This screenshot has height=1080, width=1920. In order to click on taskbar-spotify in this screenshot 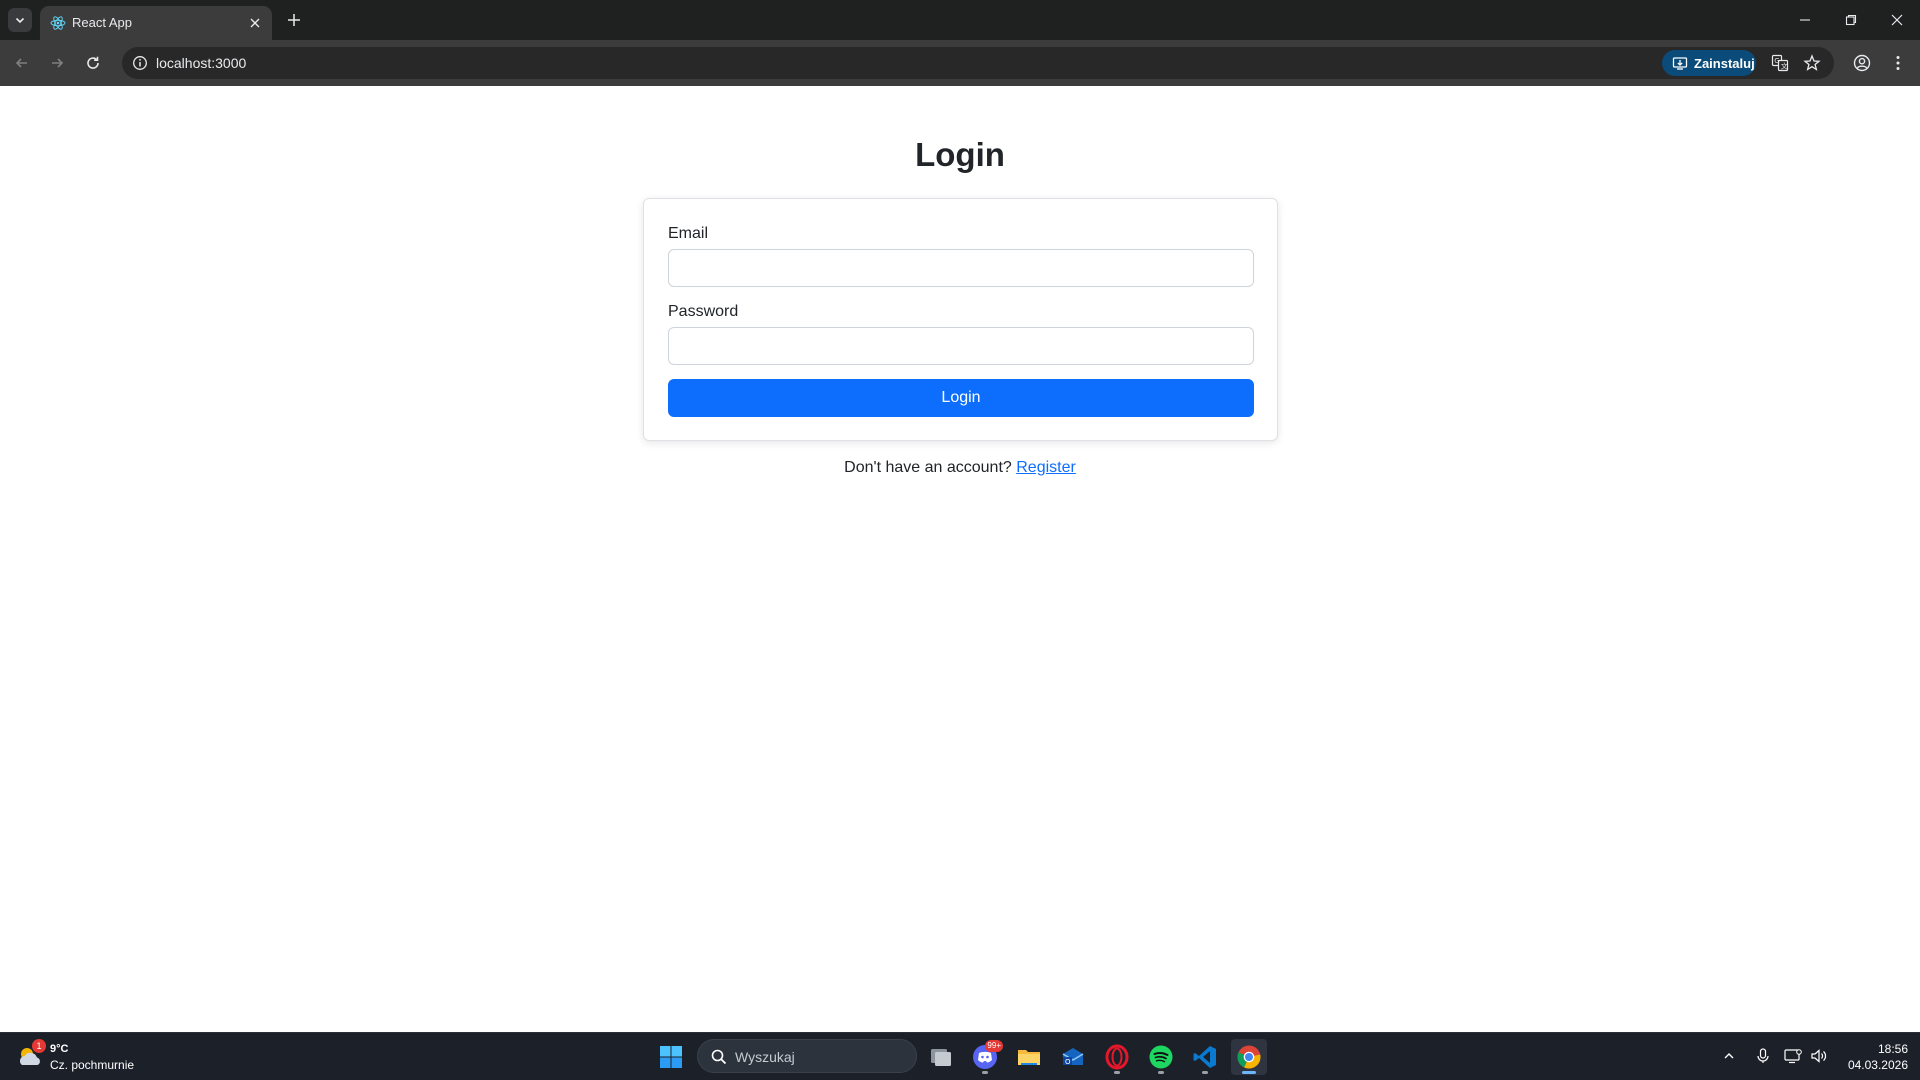, I will do `click(1161, 1057)`.